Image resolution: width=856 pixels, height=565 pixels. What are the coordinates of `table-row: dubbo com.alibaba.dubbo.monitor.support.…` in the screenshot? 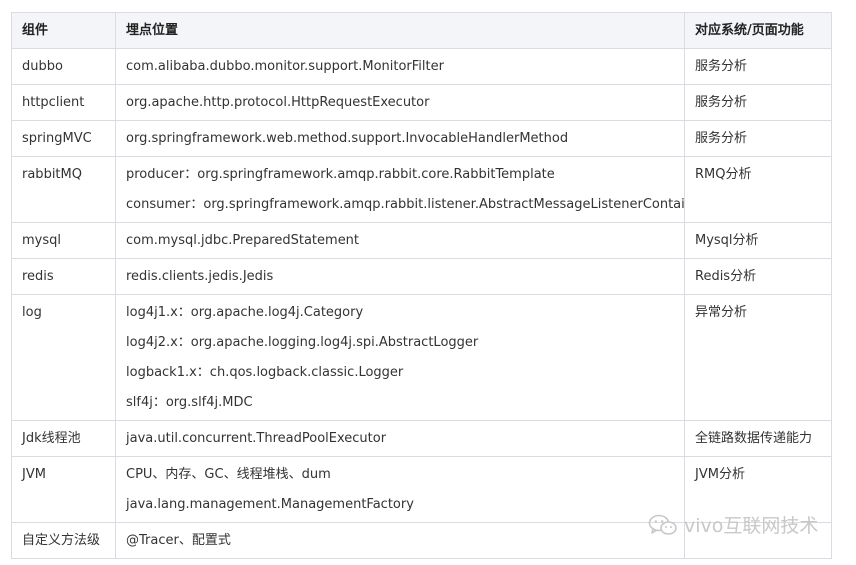 It's located at (421, 66).